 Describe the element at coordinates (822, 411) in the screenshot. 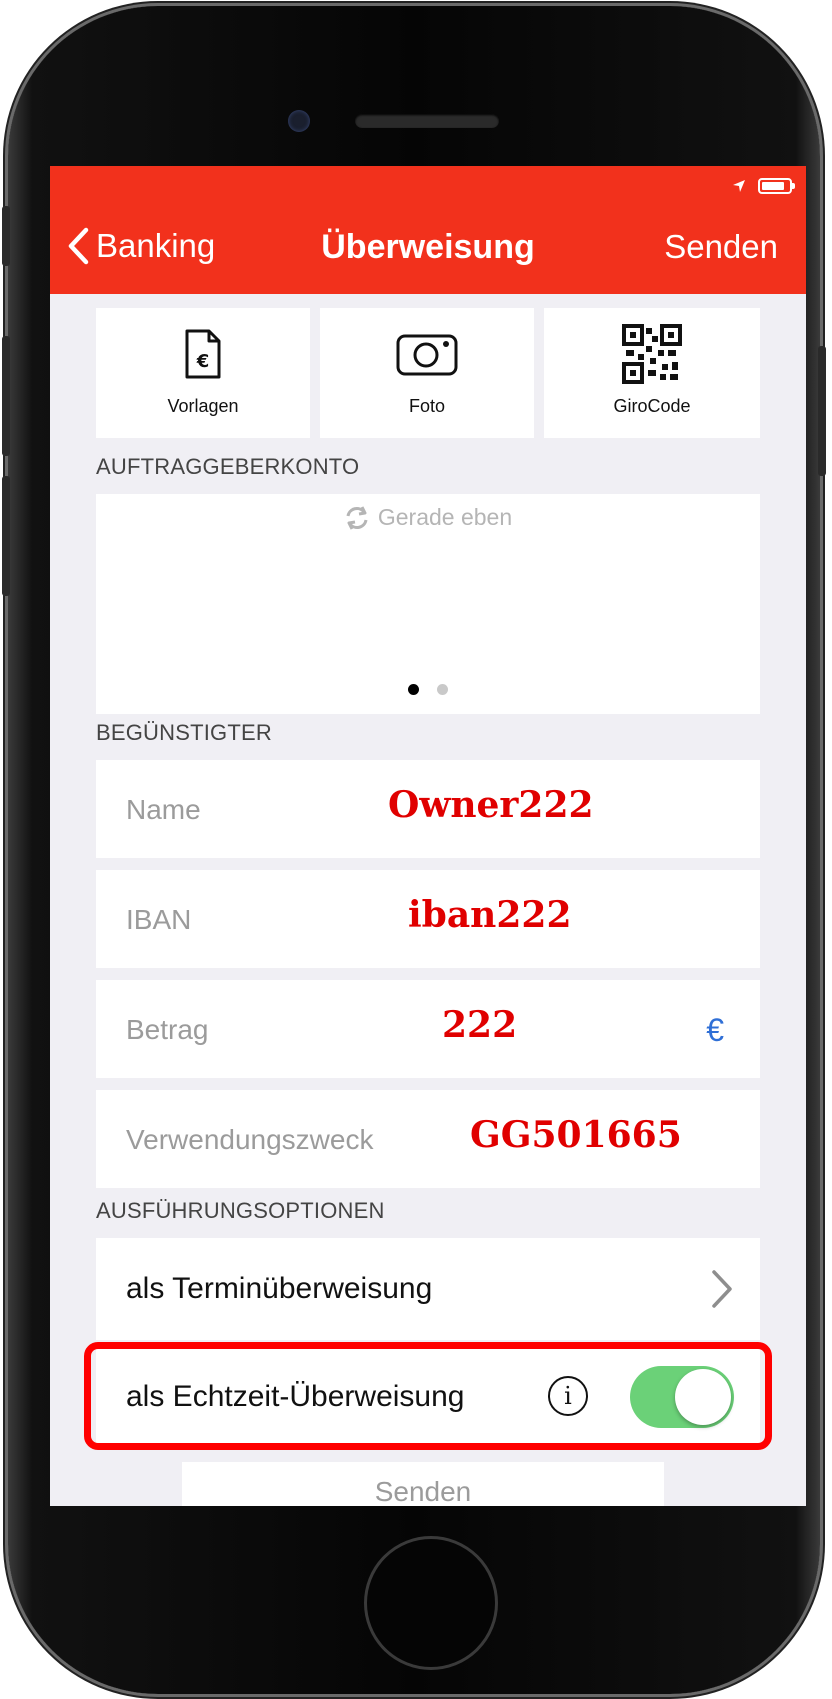

I see `power-button` at that location.